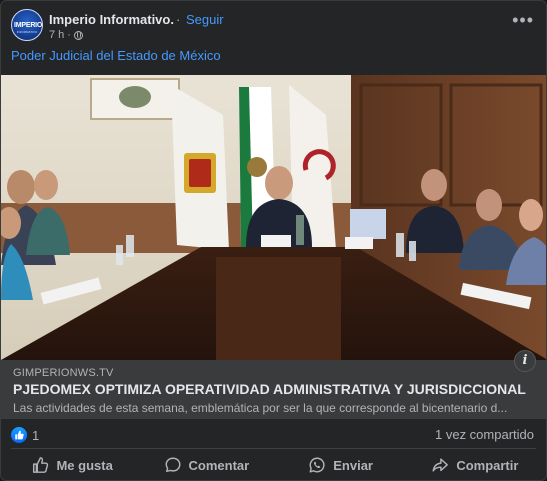 The image size is (547, 481). I want to click on comment-label: Comentar, so click(219, 465).